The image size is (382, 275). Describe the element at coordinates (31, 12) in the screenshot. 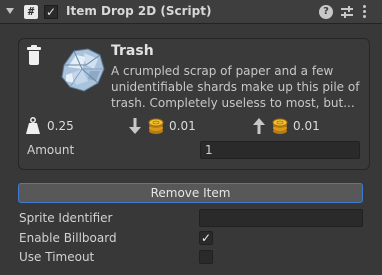

I see `script-icon: #` at that location.